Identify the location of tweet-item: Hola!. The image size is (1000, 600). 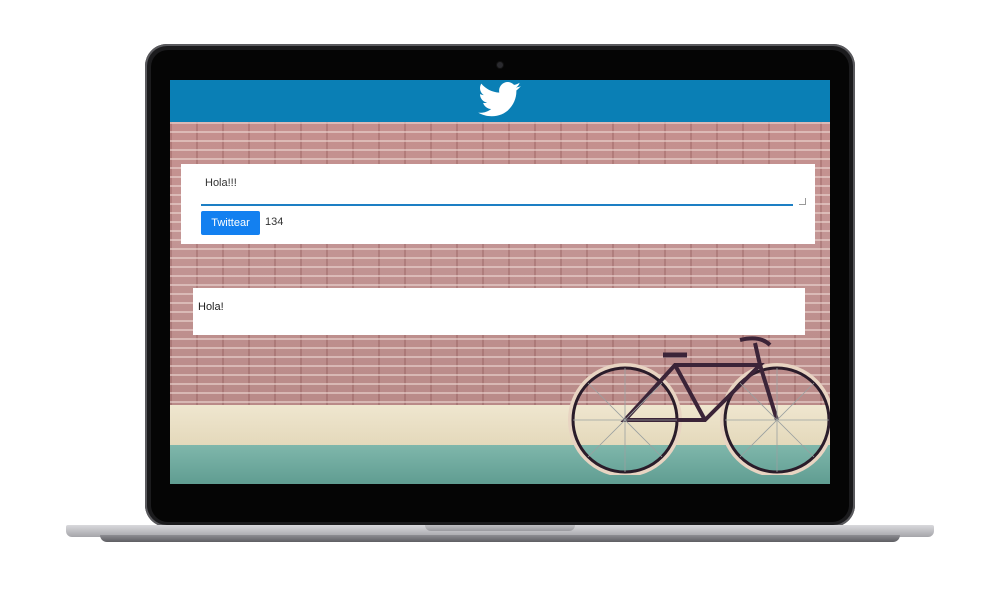
(499, 311).